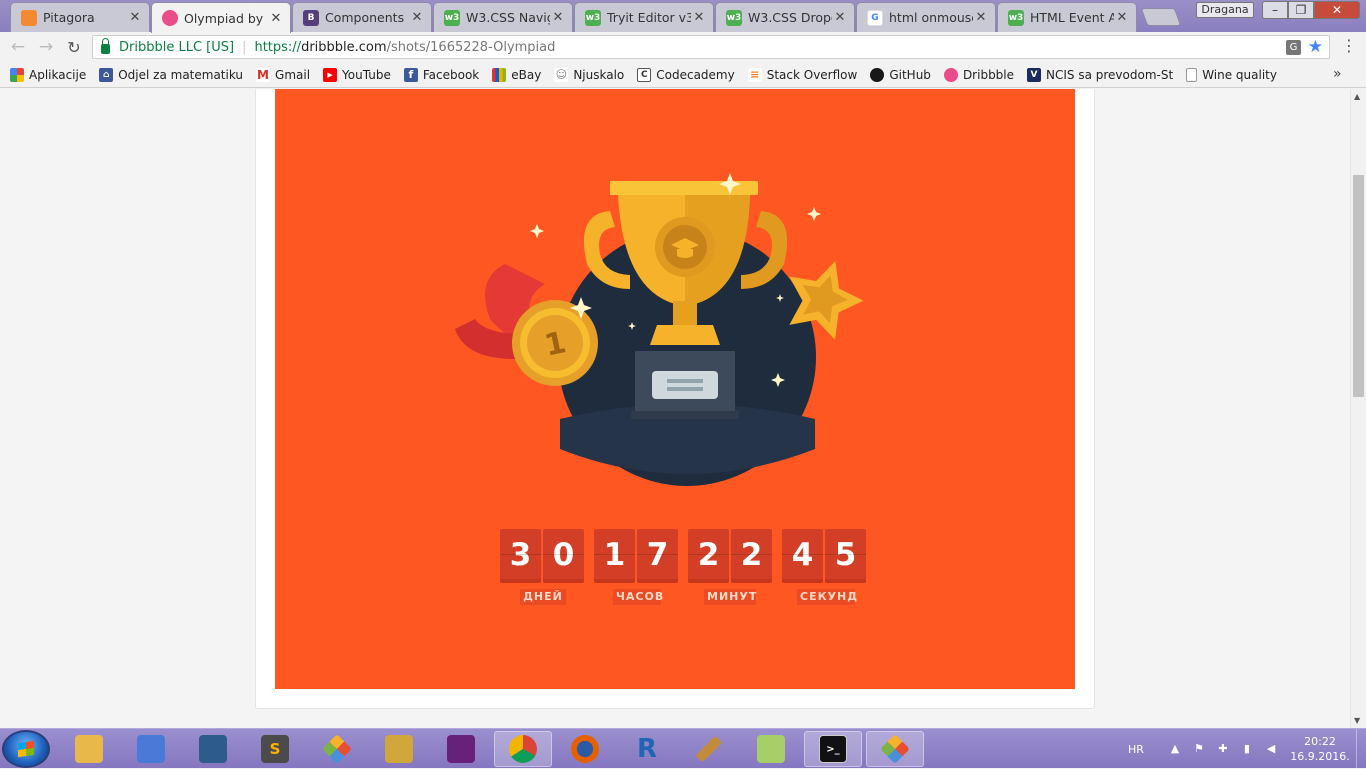 The height and width of the screenshot is (769, 1366). Describe the element at coordinates (26, 749) in the screenshot. I see `start-button` at that location.